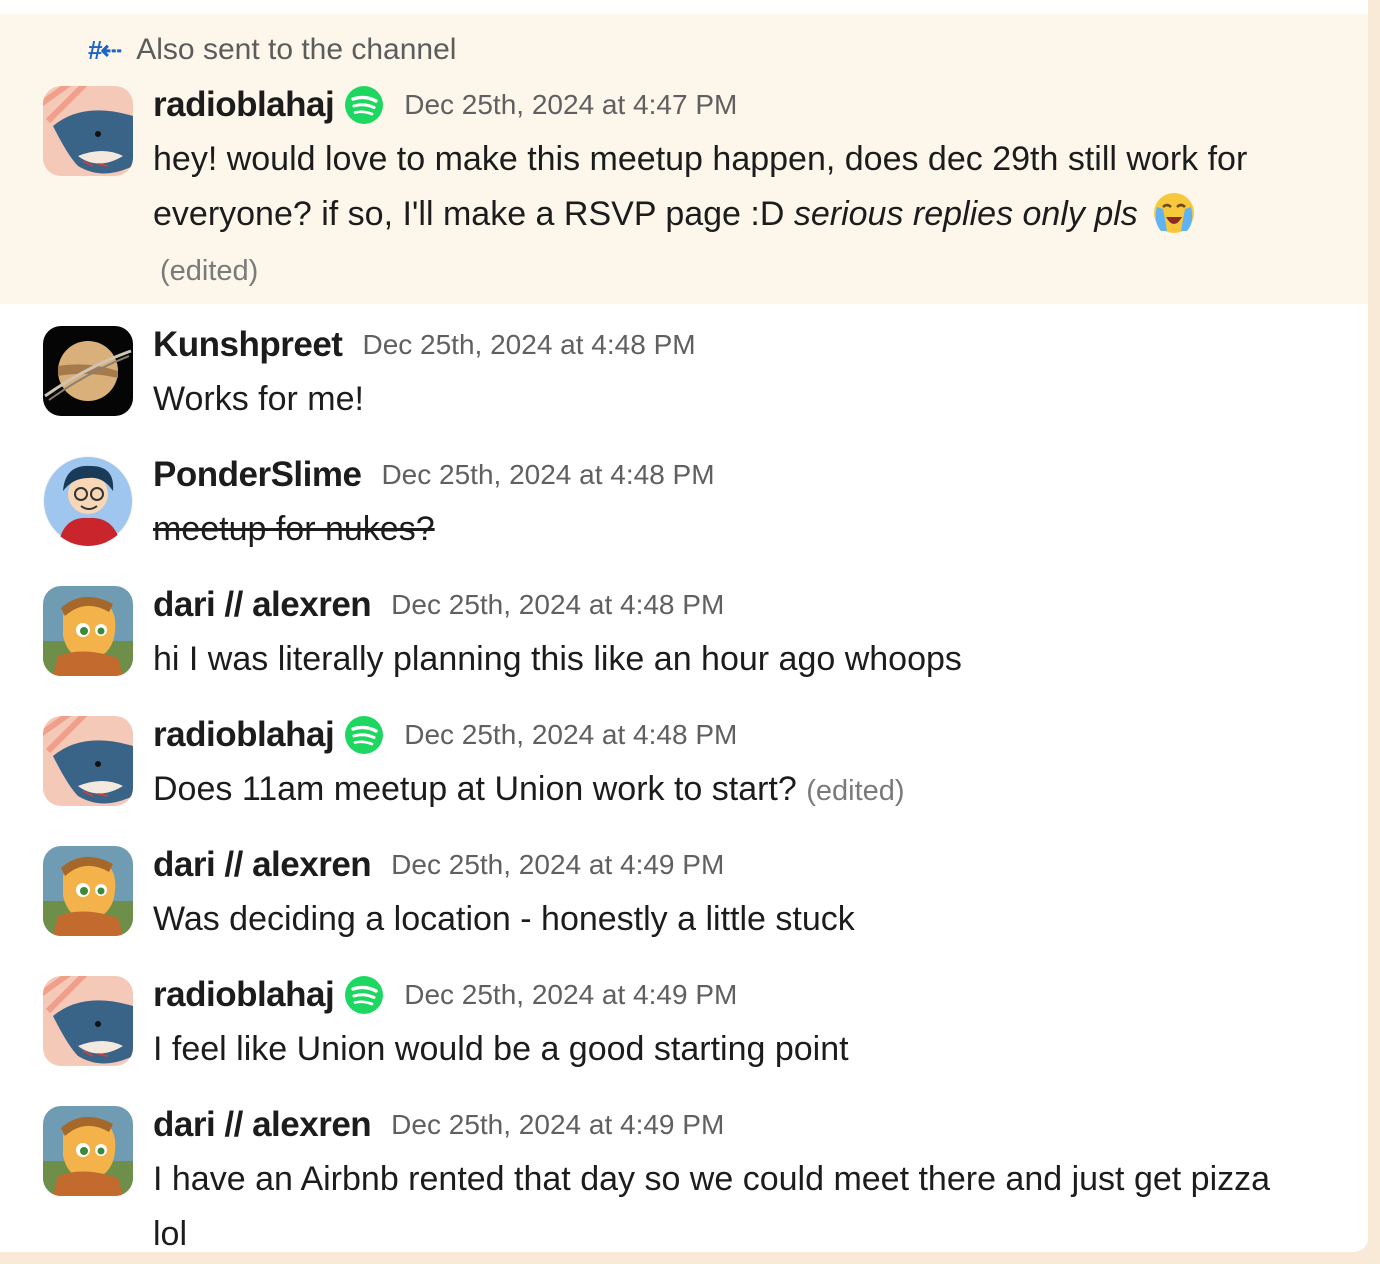 Image resolution: width=1380 pixels, height=1264 pixels. I want to click on message-text: meetup for nukes?, so click(294, 529).